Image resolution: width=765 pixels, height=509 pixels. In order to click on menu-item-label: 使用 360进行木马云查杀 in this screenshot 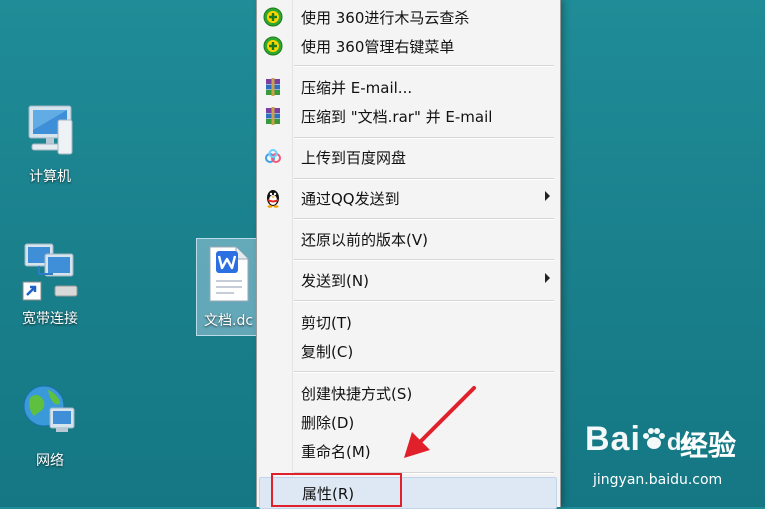, I will do `click(385, 18)`.